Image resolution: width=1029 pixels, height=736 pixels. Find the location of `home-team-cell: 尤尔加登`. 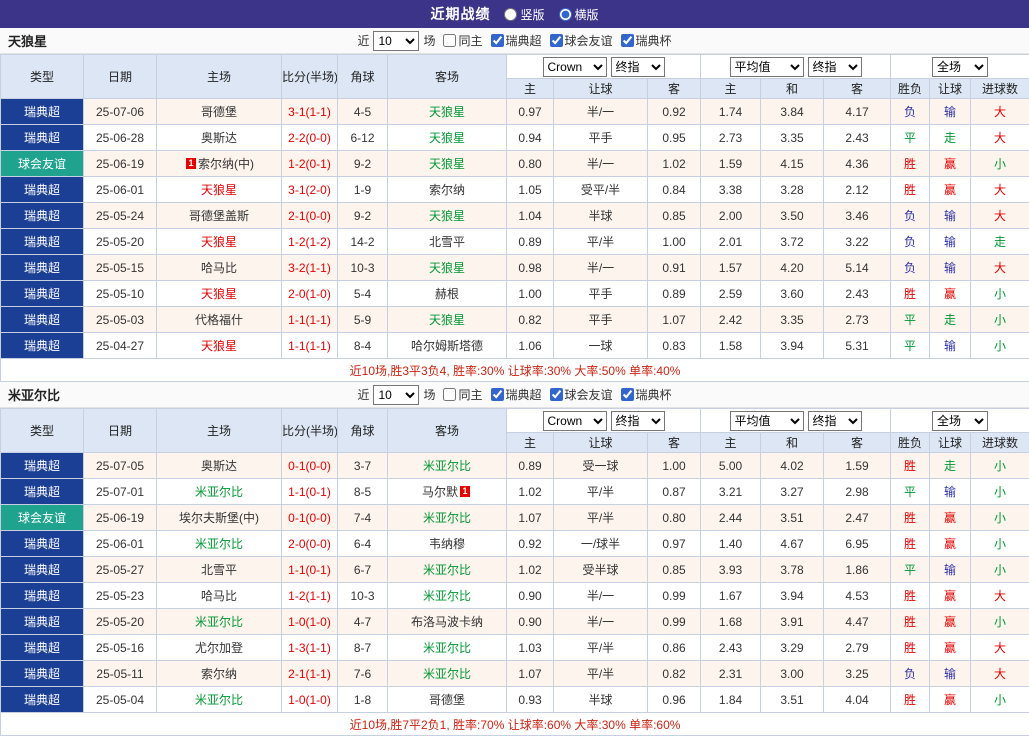

home-team-cell: 尤尔加登 is located at coordinates (219, 648).